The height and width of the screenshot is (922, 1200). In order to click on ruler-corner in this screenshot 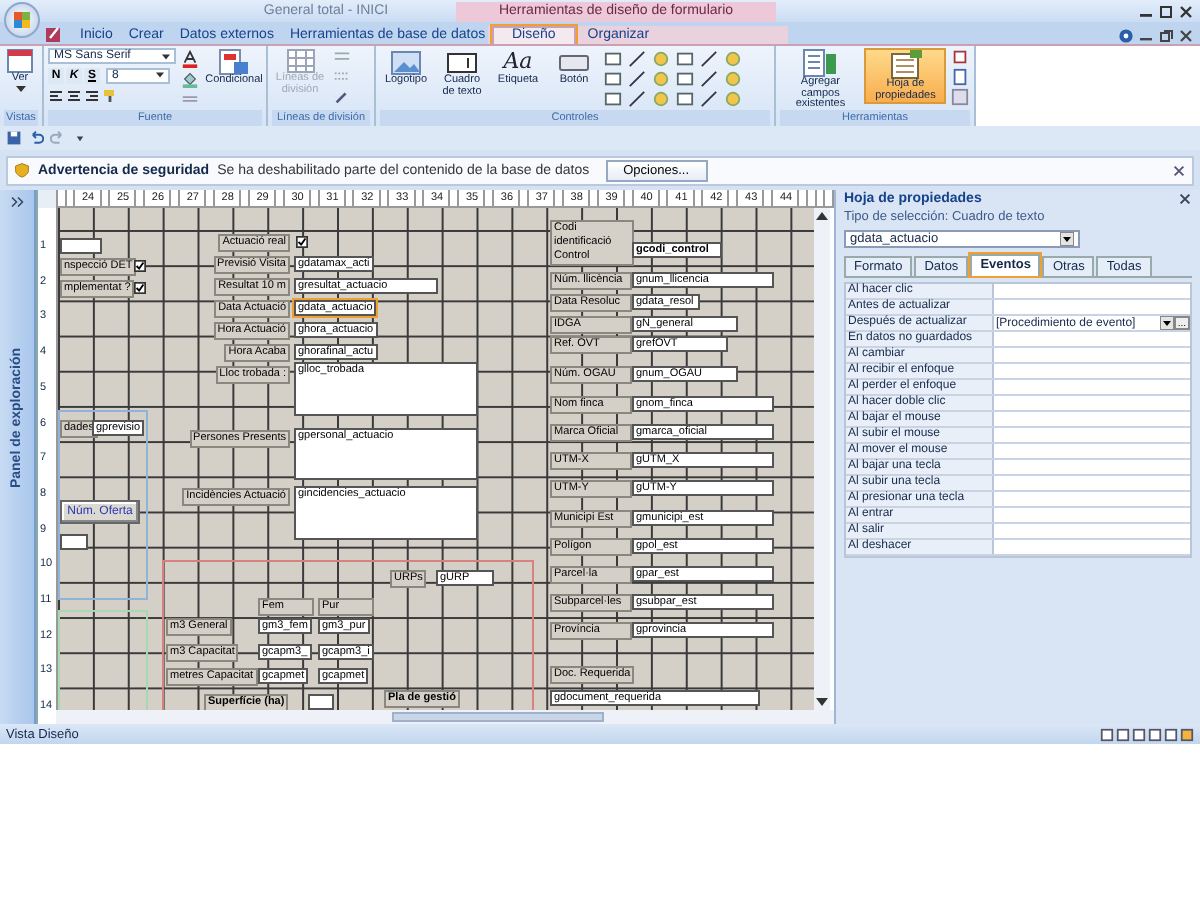, I will do `click(47, 199)`.